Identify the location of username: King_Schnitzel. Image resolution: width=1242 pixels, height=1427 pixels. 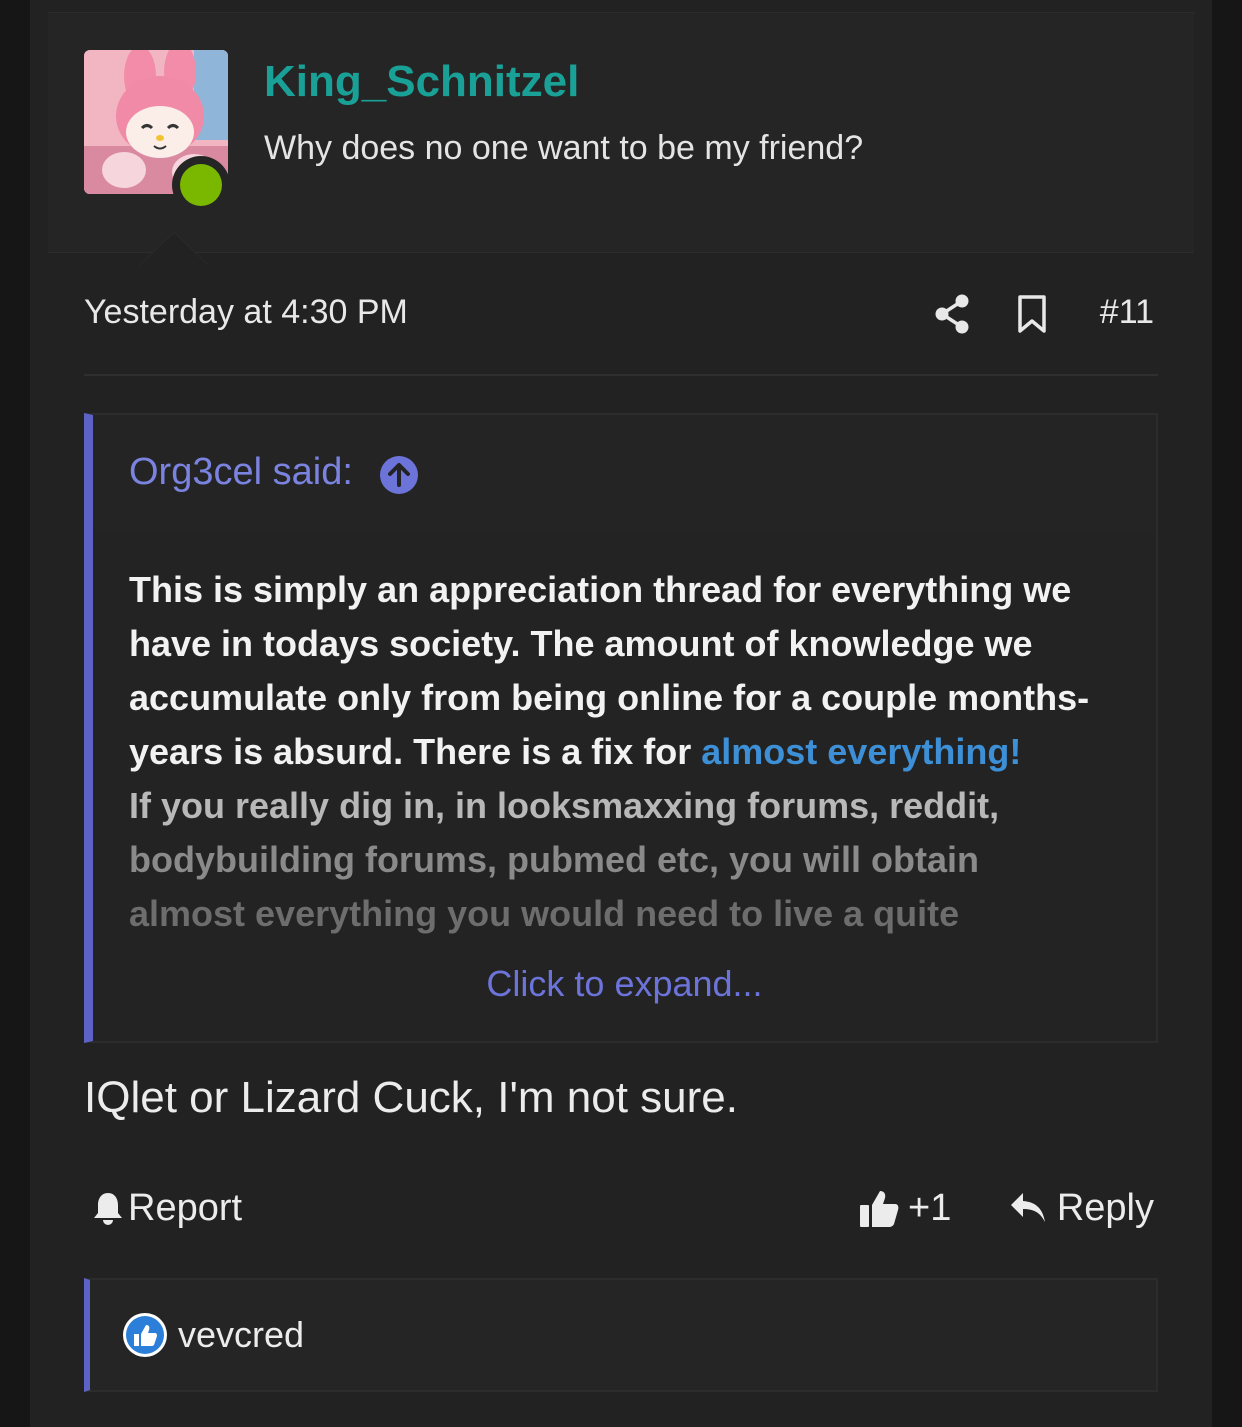
(421, 82).